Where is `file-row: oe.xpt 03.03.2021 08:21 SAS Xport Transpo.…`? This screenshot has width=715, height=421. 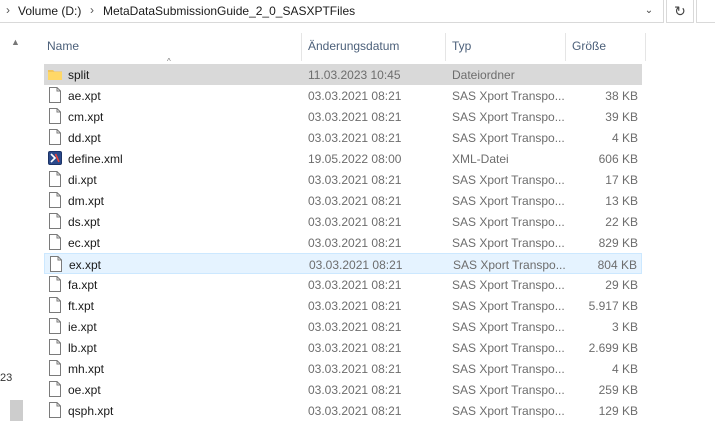 file-row: oe.xpt 03.03.2021 08:21 SAS Xport Transpo.… is located at coordinates (343, 389).